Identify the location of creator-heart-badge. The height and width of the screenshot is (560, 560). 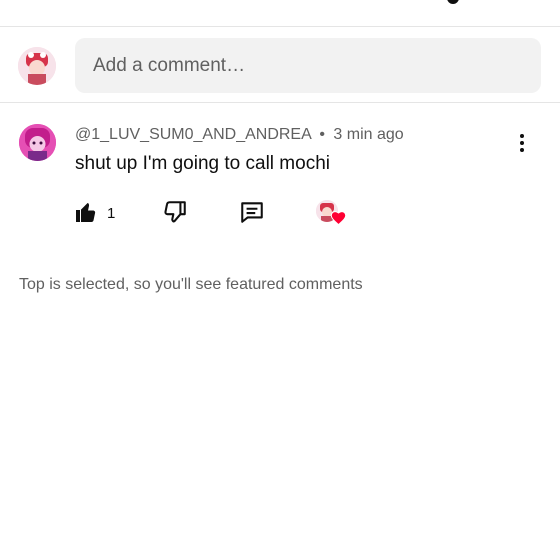
(331, 214).